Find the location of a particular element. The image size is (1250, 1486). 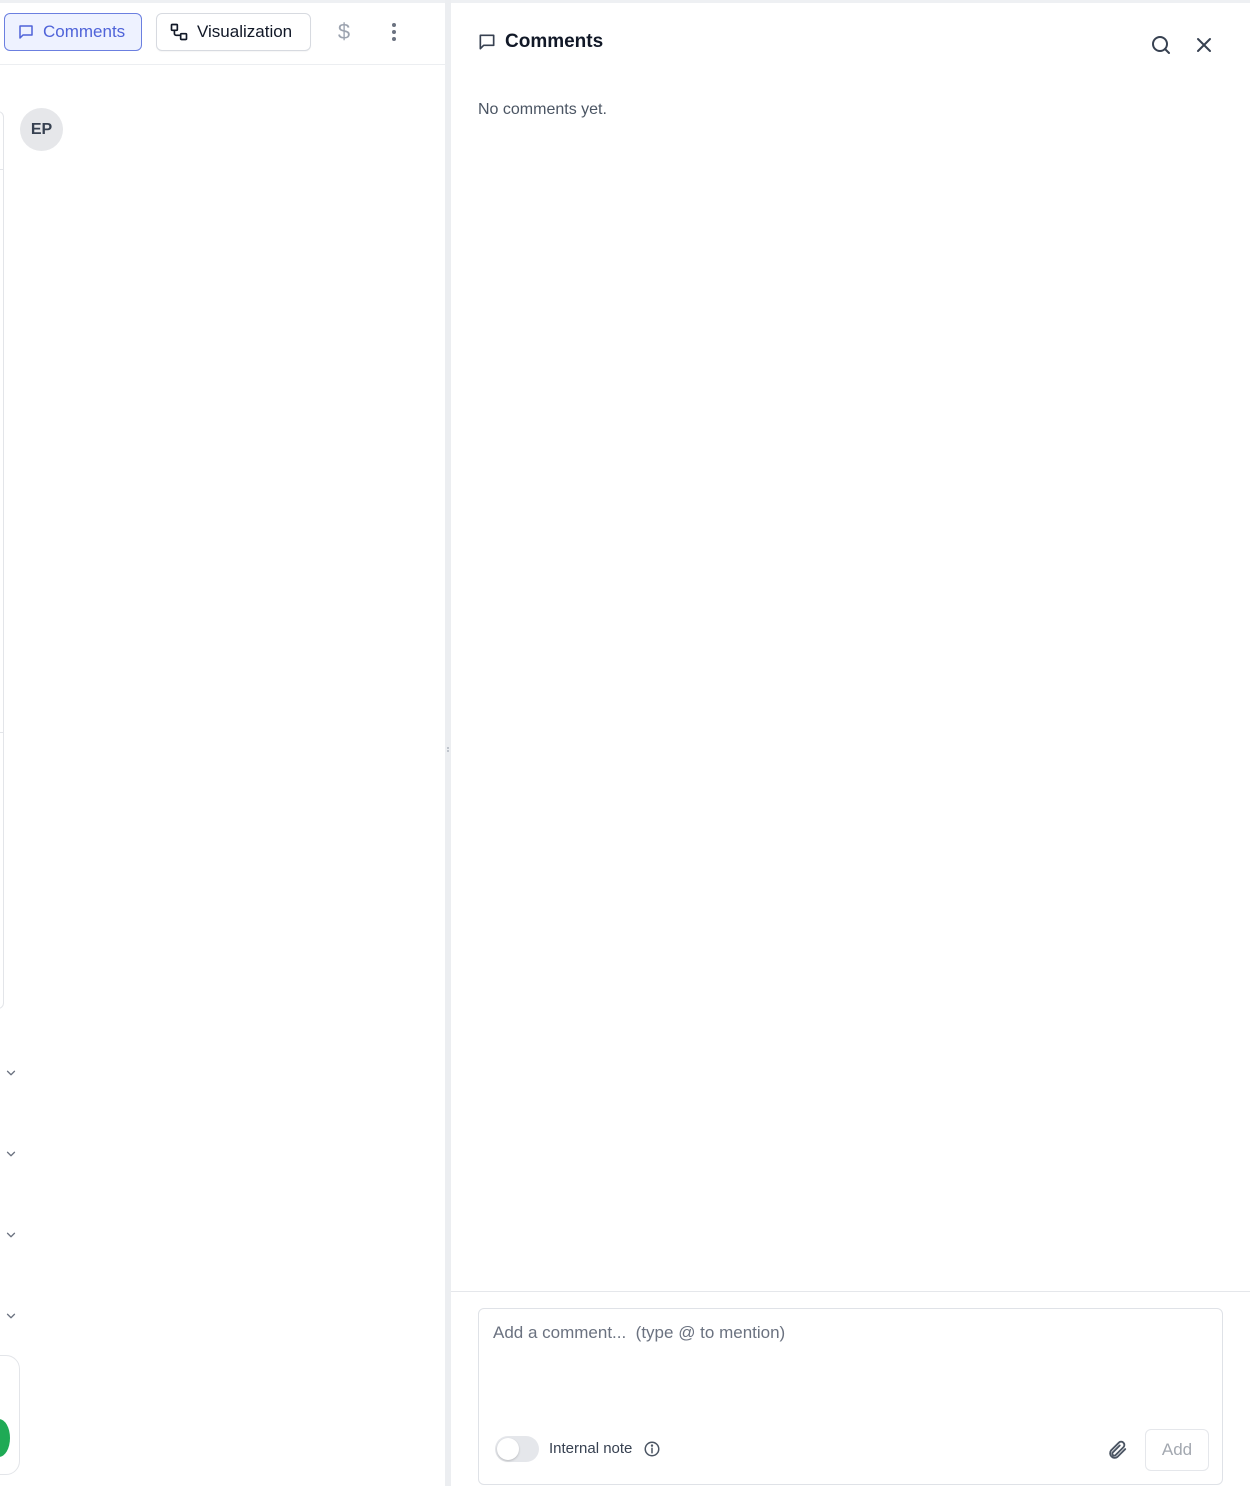

more-options-icon is located at coordinates (394, 32).